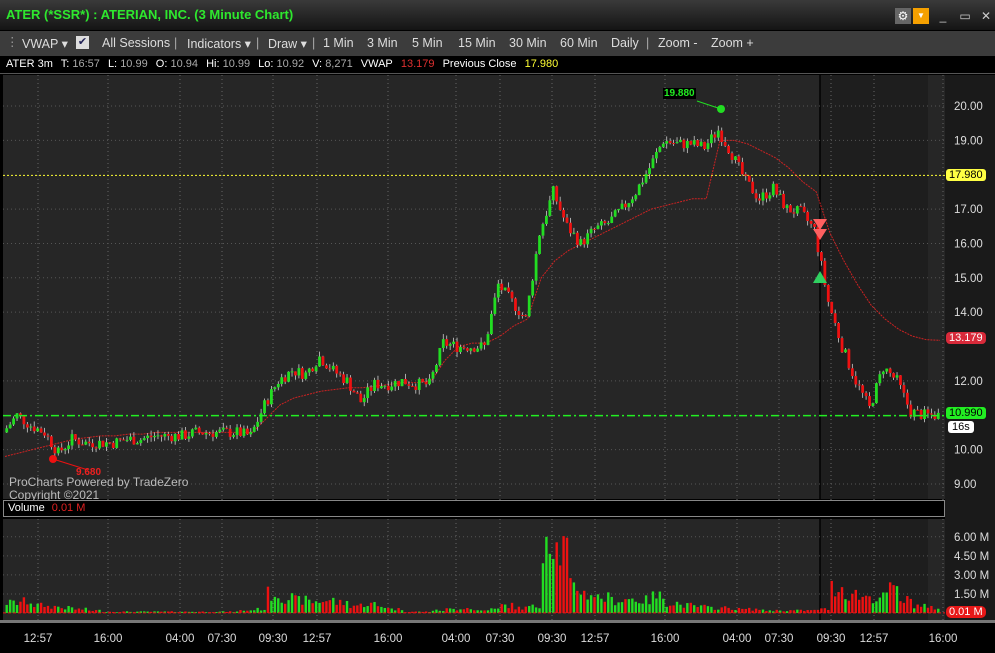 This screenshot has width=995, height=653. Describe the element at coordinates (678, 43) in the screenshot. I see `zoom-out-button: Zoom -` at that location.